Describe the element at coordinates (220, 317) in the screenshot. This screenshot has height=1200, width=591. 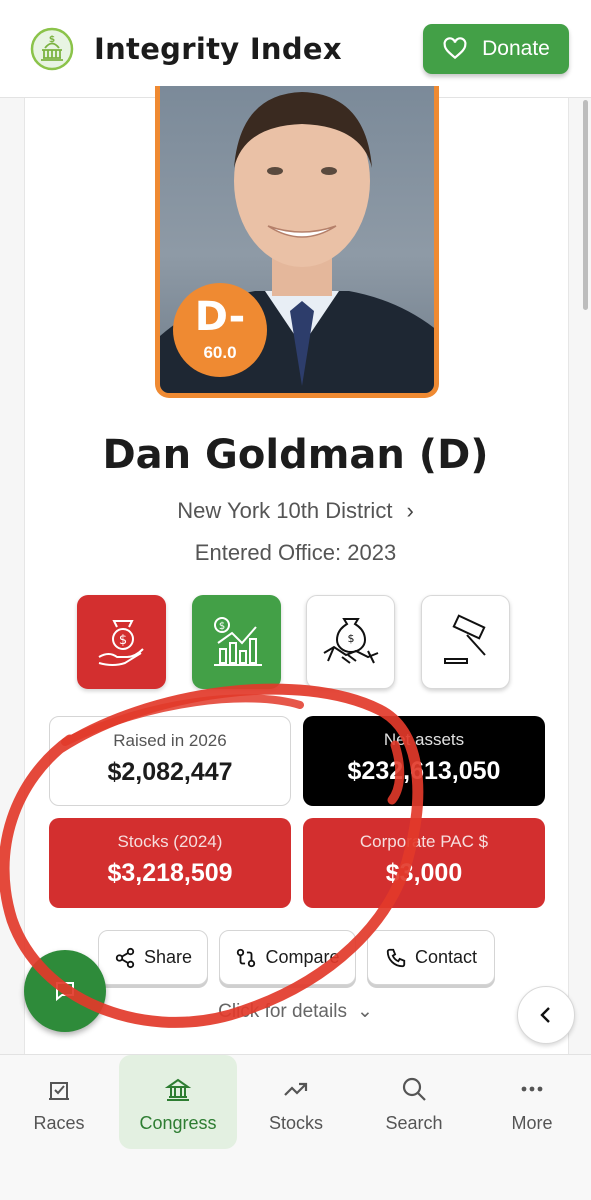
I see `grade-letter: D-` at that location.